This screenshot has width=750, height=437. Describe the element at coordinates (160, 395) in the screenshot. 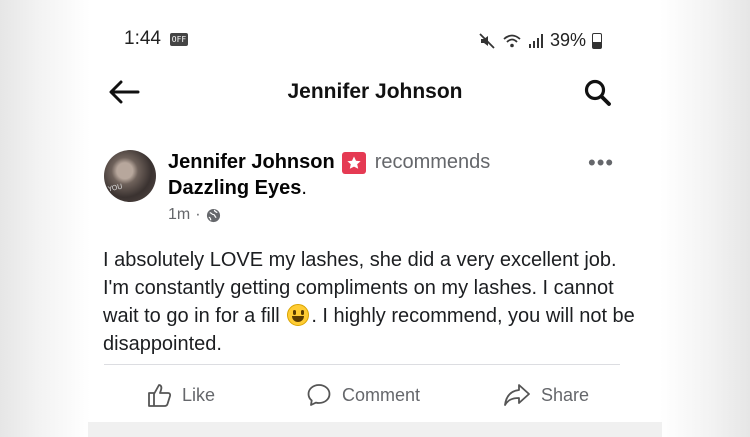

I see `thumbs-up-icon` at that location.